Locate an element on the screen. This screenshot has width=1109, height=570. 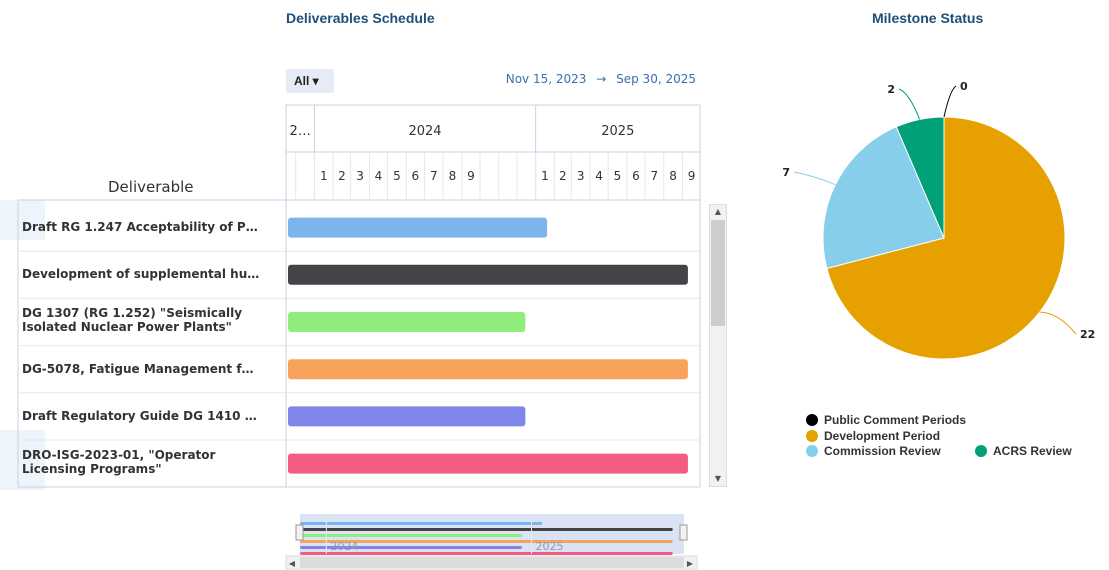
legend-label: Public Comment Periods is located at coordinates (895, 420).